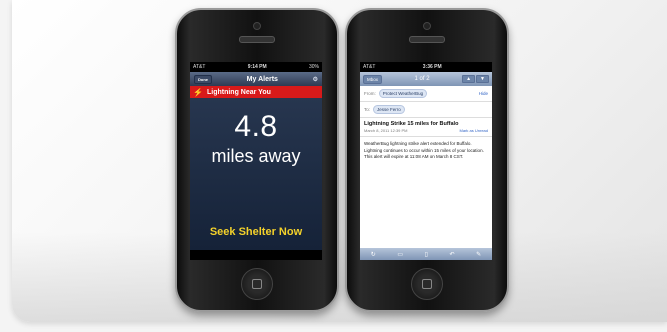 The height and width of the screenshot is (332, 667). I want to click on alert-content: 4.8 miles away Seek Shelter Now, so click(256, 174).